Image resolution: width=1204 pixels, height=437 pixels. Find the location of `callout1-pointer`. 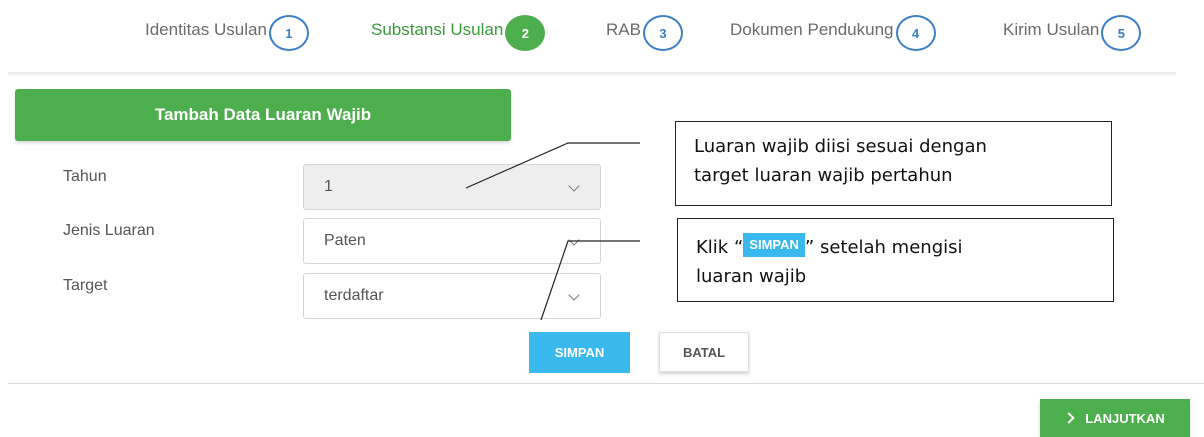

callout1-pointer is located at coordinates (552, 165).